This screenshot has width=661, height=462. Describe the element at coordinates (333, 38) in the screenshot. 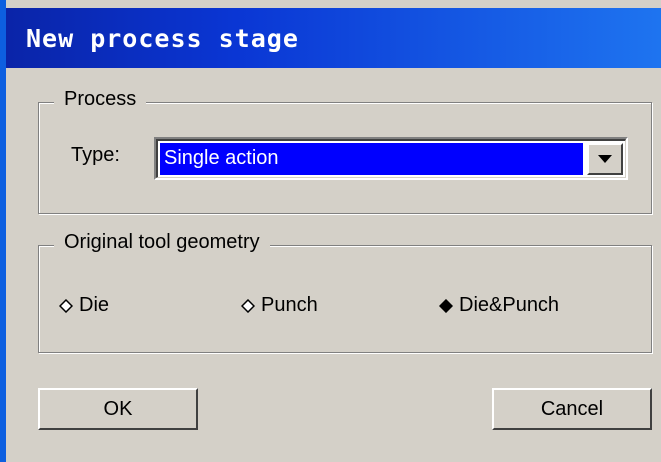

I see `title-bar: New process stage` at that location.